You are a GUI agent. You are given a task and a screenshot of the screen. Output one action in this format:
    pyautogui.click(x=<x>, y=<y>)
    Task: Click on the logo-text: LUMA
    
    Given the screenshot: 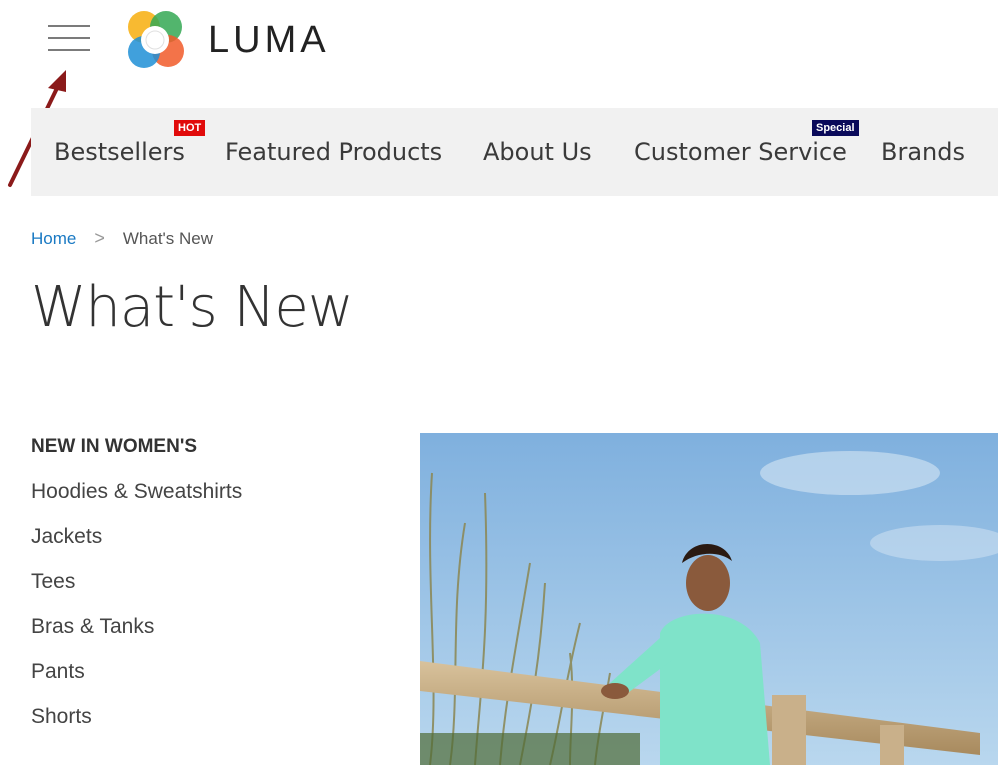 What is the action you would take?
    pyautogui.click(x=269, y=39)
    